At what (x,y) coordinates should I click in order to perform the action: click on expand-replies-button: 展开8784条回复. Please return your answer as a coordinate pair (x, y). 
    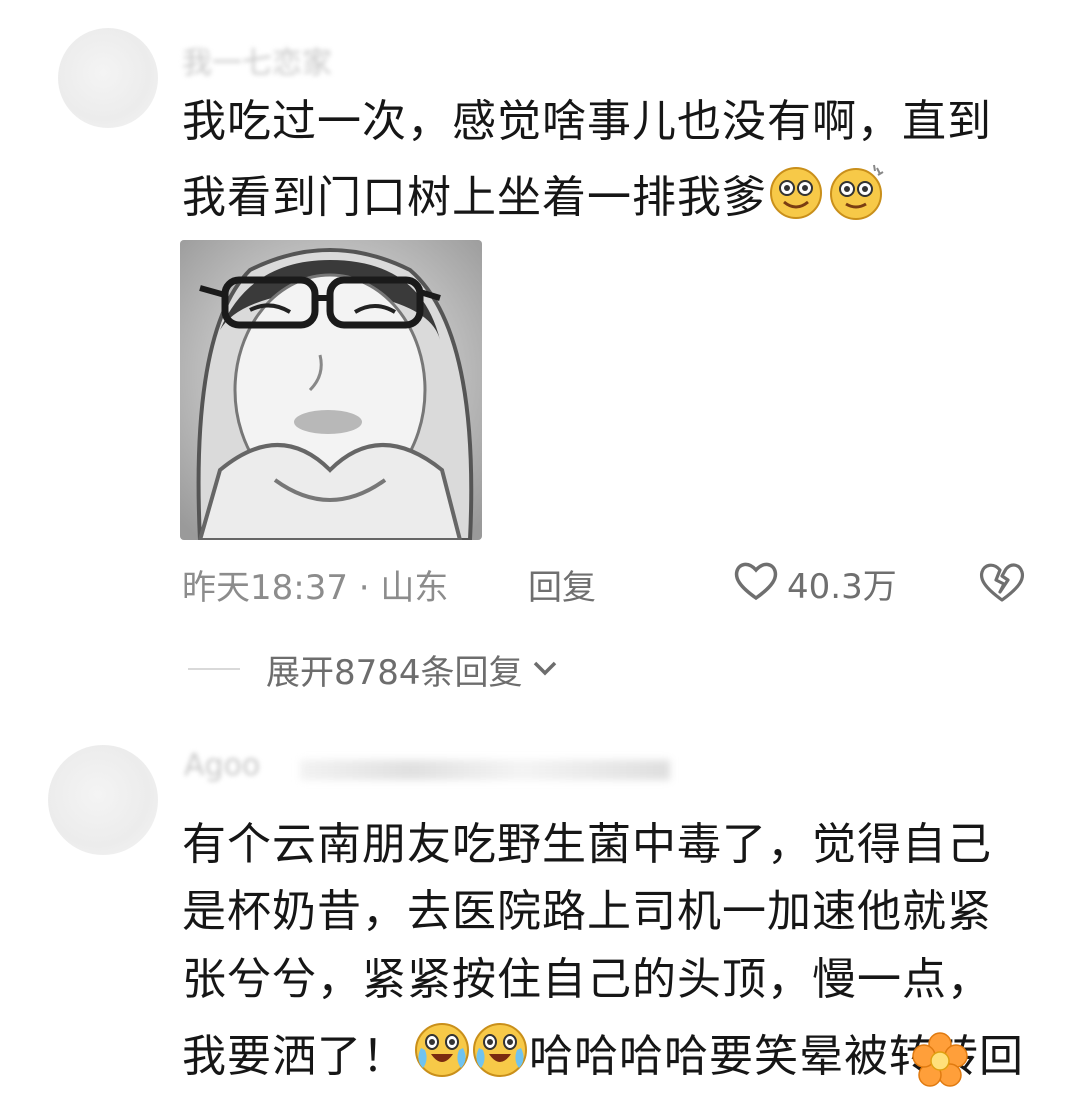
    Looking at the image, I should click on (412, 669).